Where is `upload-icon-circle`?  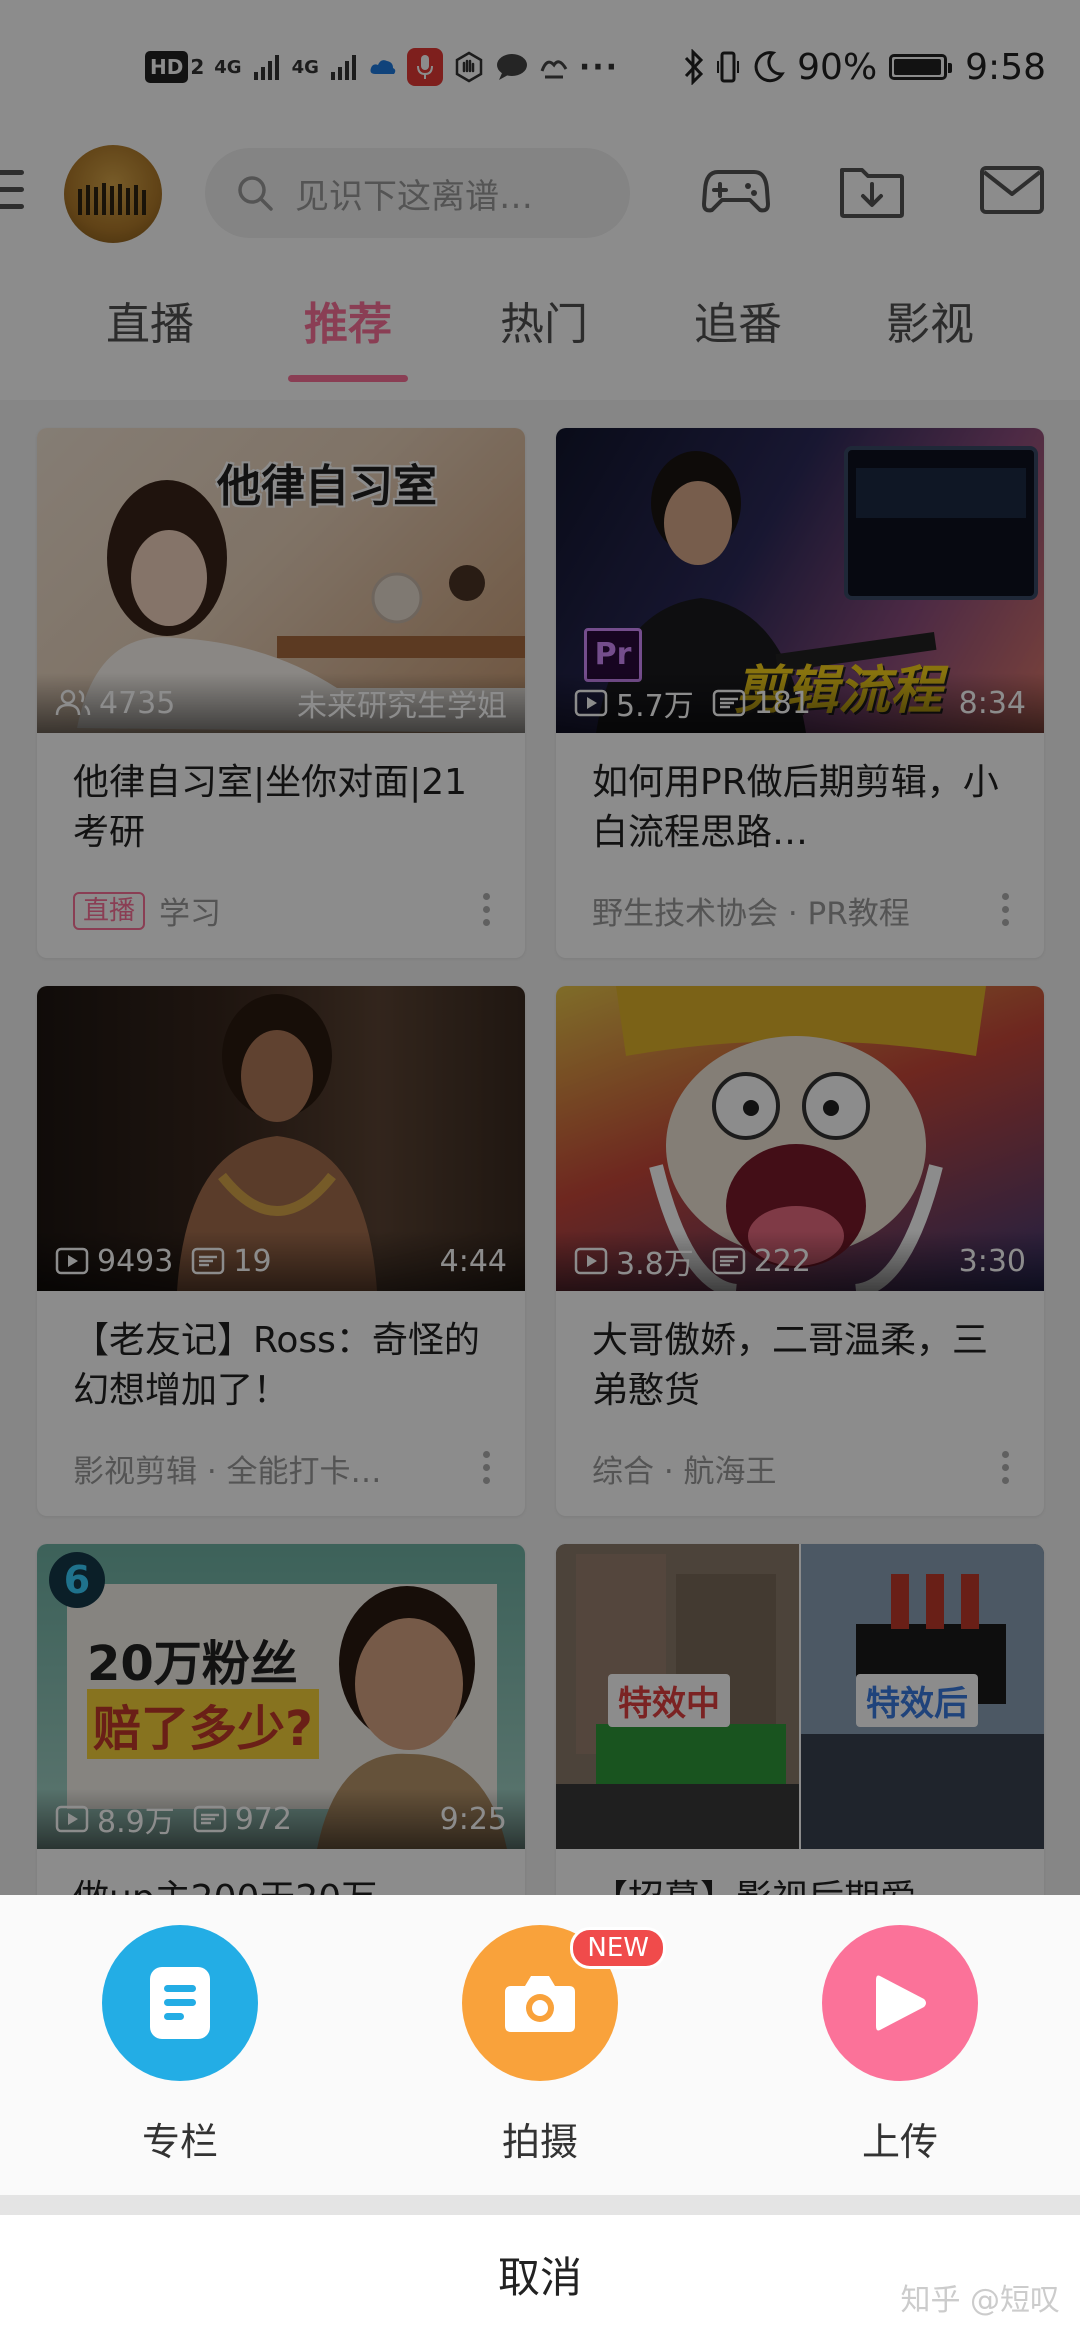 upload-icon-circle is located at coordinates (900, 2003).